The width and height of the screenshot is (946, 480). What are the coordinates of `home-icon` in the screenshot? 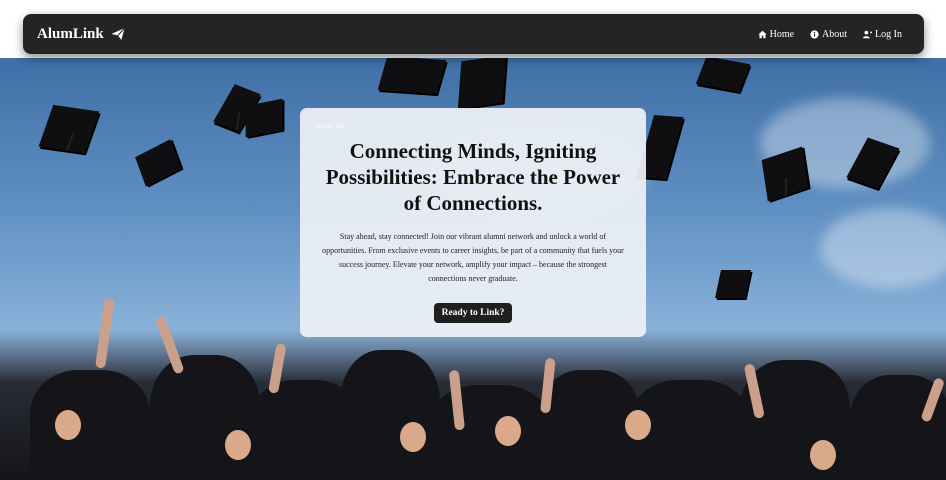 It's located at (762, 34).